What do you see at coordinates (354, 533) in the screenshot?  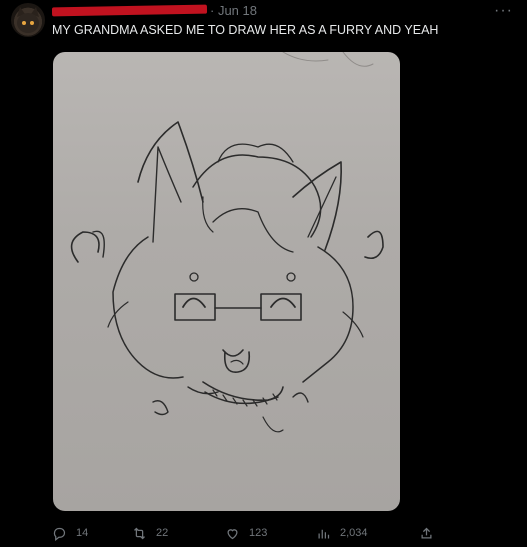 I see `views-count: 2,034` at bounding box center [354, 533].